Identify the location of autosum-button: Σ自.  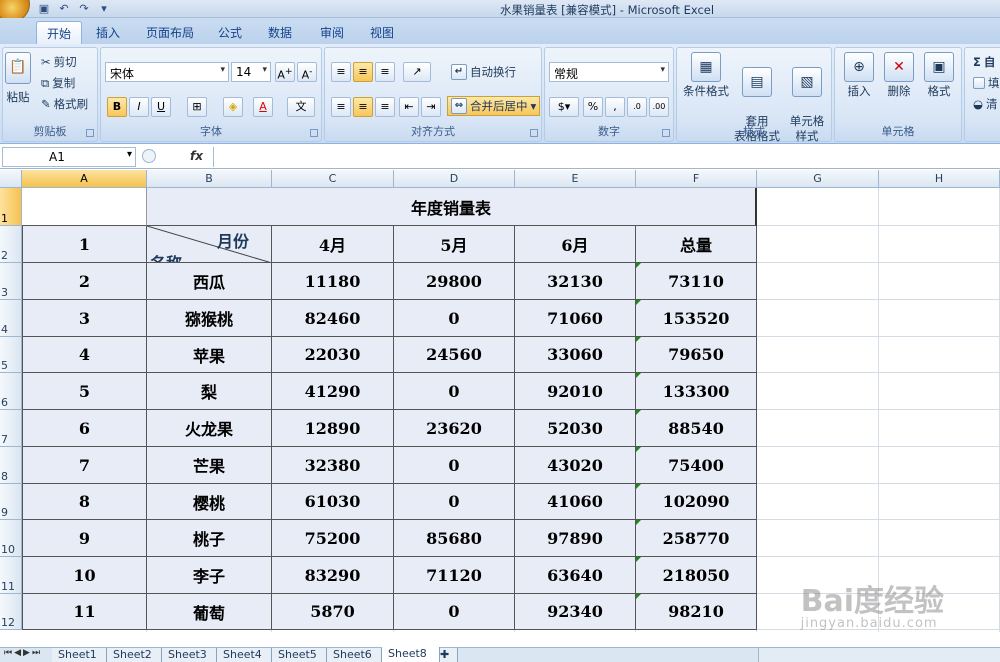
(984, 62).